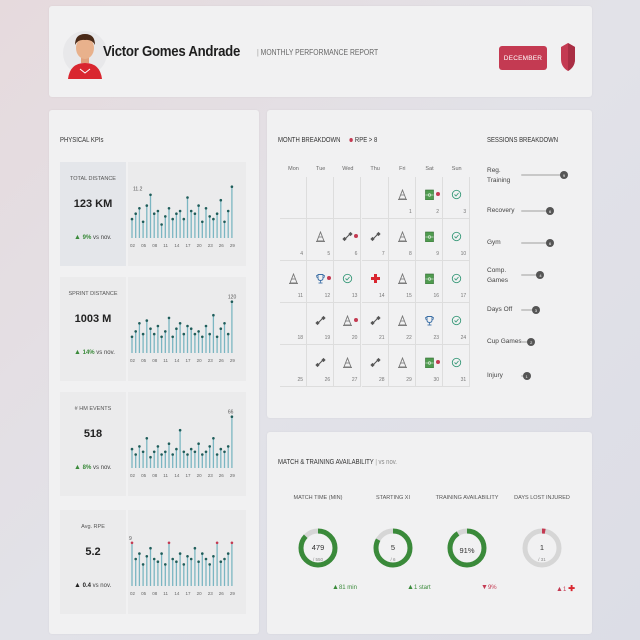 The width and height of the screenshot is (640, 640). What do you see at coordinates (523, 58) in the screenshot?
I see `month-select-button: DECEMBER` at bounding box center [523, 58].